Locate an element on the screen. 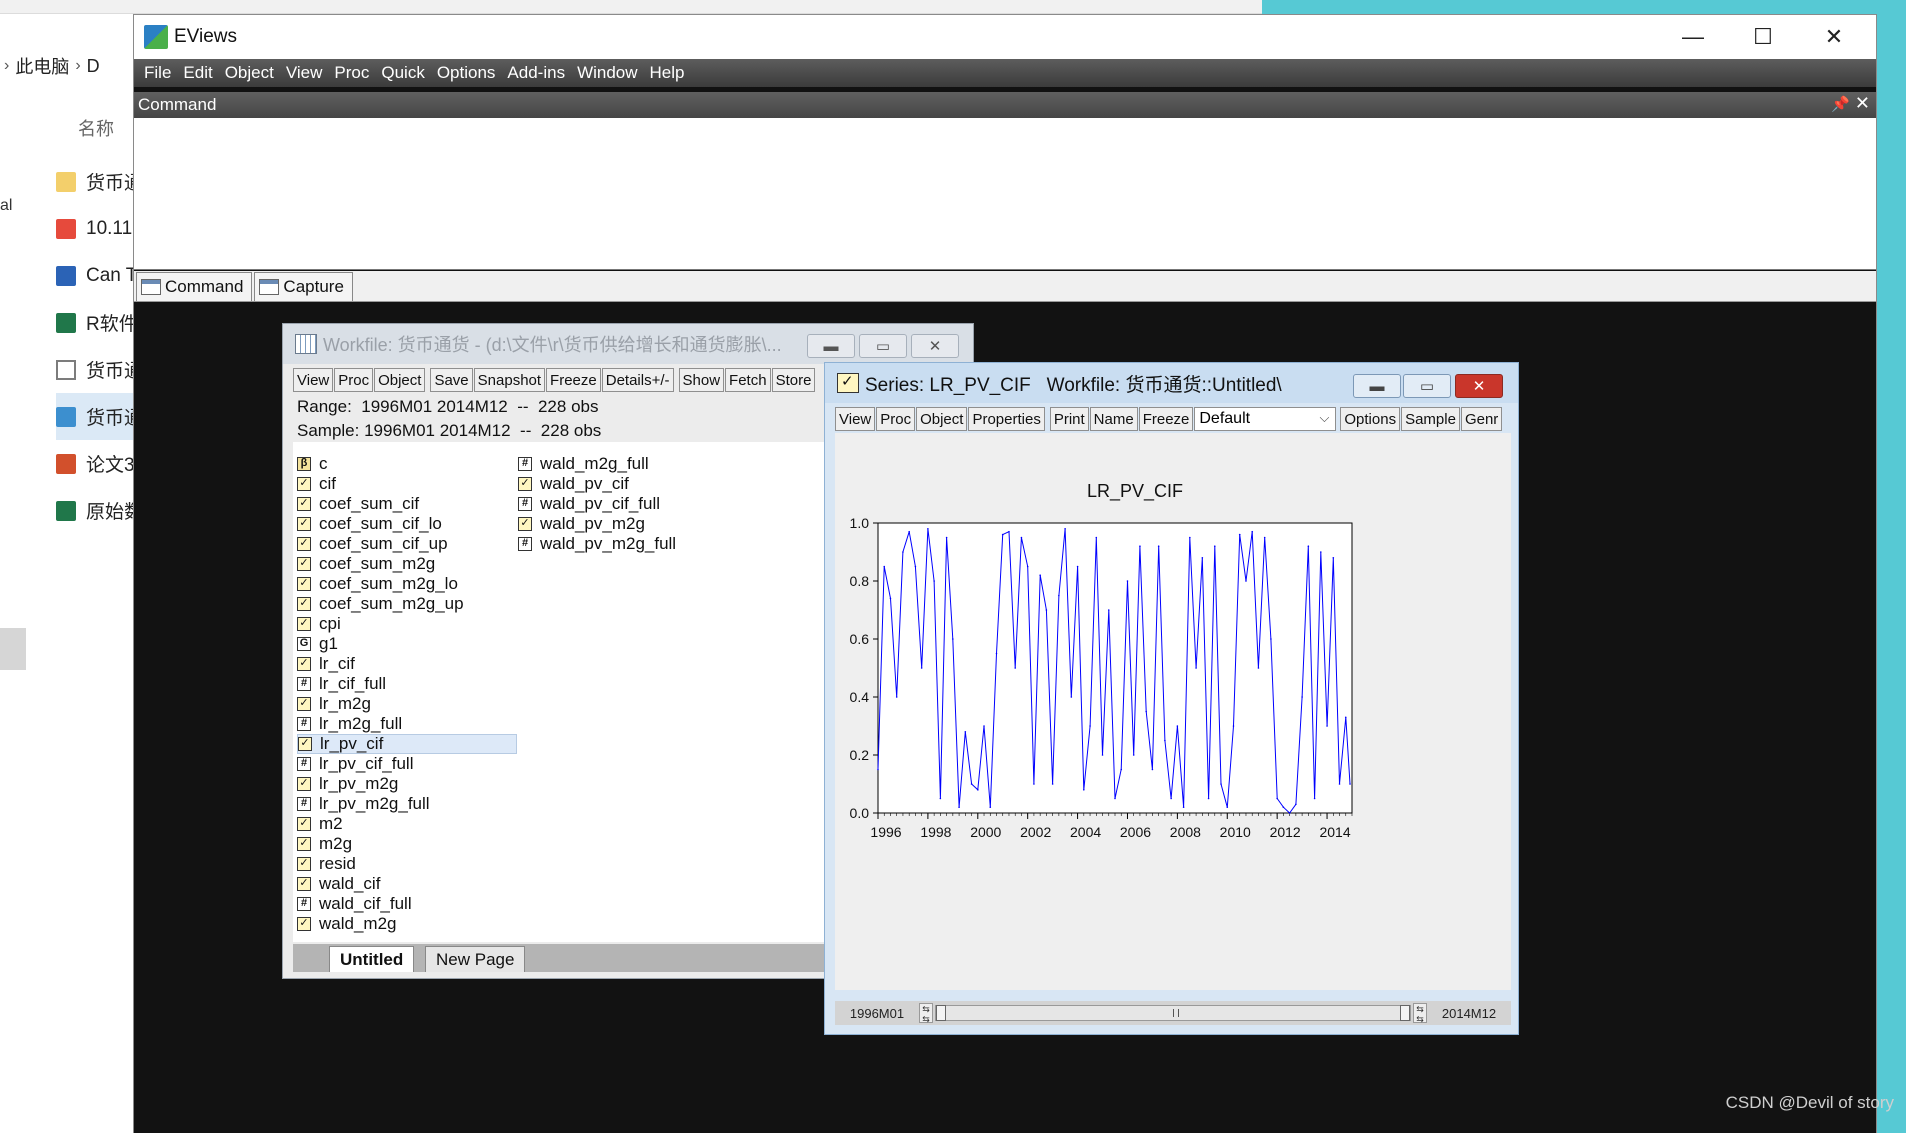 Image resolution: width=1906 pixels, height=1133 pixels. snapshot-button: Snapshot is located at coordinates (509, 380).